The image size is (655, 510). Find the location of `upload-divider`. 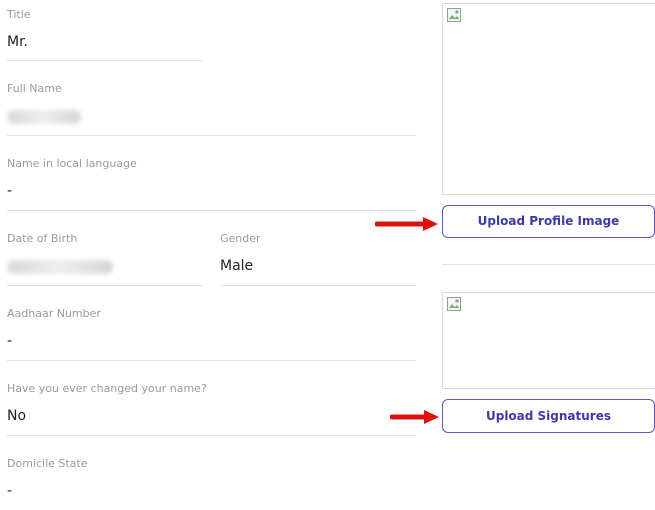

upload-divider is located at coordinates (548, 264).